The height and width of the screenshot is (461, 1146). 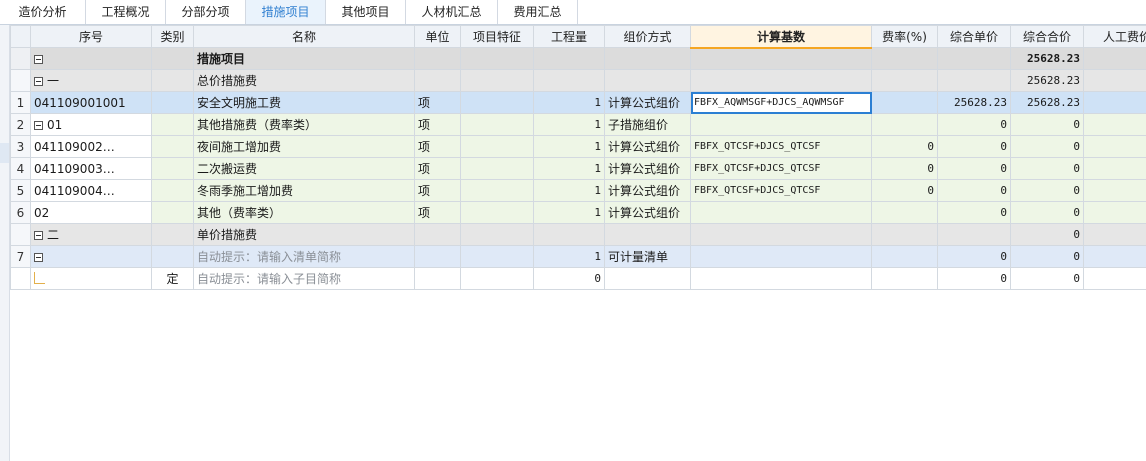 I want to click on name-cell: 总价措施费, so click(x=304, y=80).